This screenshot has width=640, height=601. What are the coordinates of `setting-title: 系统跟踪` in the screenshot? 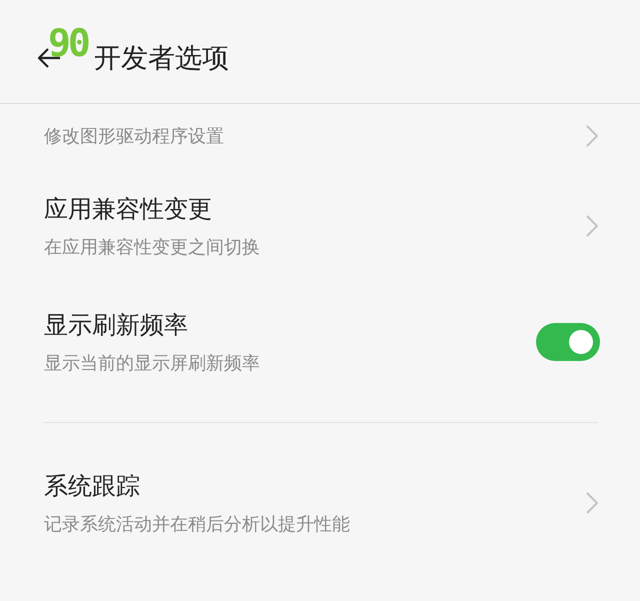 It's located at (92, 486).